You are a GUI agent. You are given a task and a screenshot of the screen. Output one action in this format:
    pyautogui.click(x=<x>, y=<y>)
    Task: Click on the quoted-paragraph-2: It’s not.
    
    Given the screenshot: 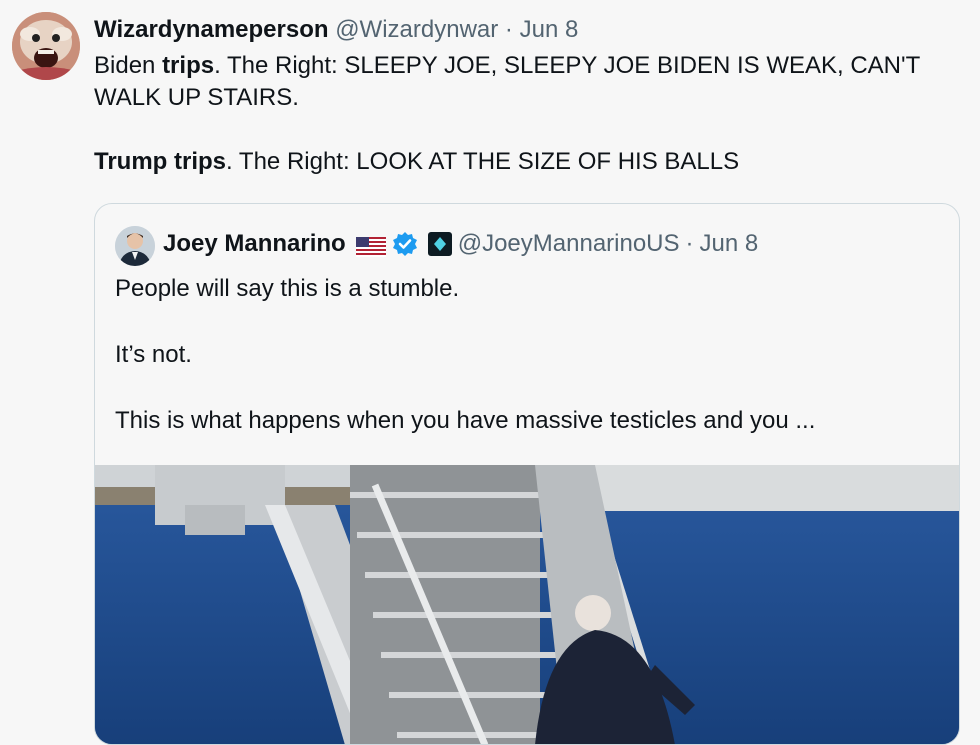 What is the action you would take?
    pyautogui.click(x=153, y=354)
    